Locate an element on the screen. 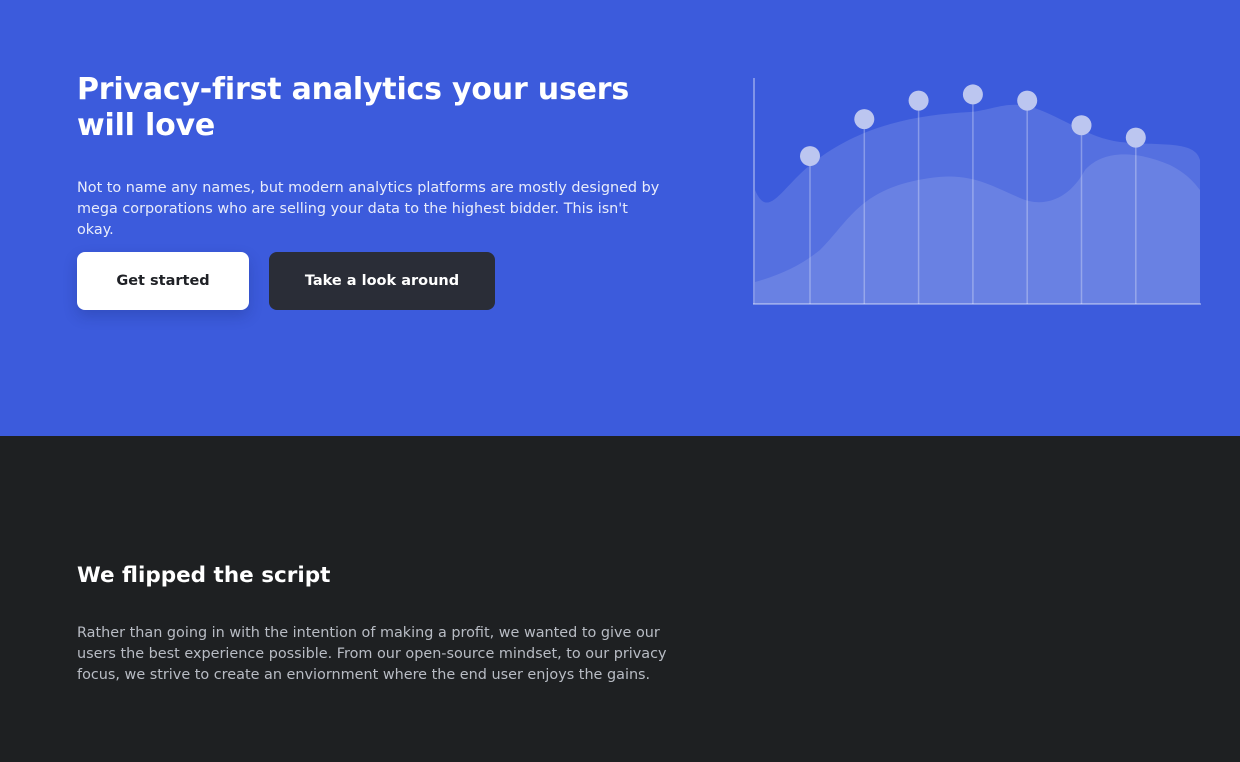 The image size is (1240, 762). get-started-button: Get started is located at coordinates (163, 281).